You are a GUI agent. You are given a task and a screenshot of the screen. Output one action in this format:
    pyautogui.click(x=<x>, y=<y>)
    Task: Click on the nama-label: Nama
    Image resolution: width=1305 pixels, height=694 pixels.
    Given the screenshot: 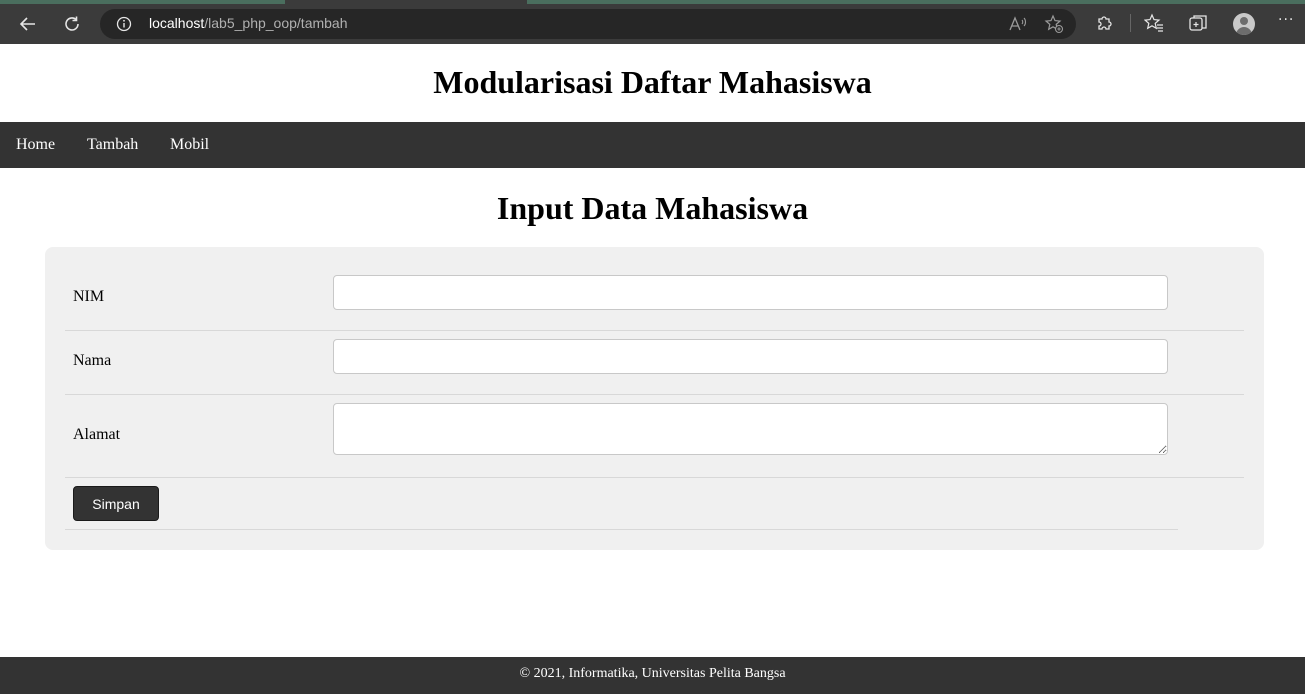 What is the action you would take?
    pyautogui.click(x=92, y=360)
    